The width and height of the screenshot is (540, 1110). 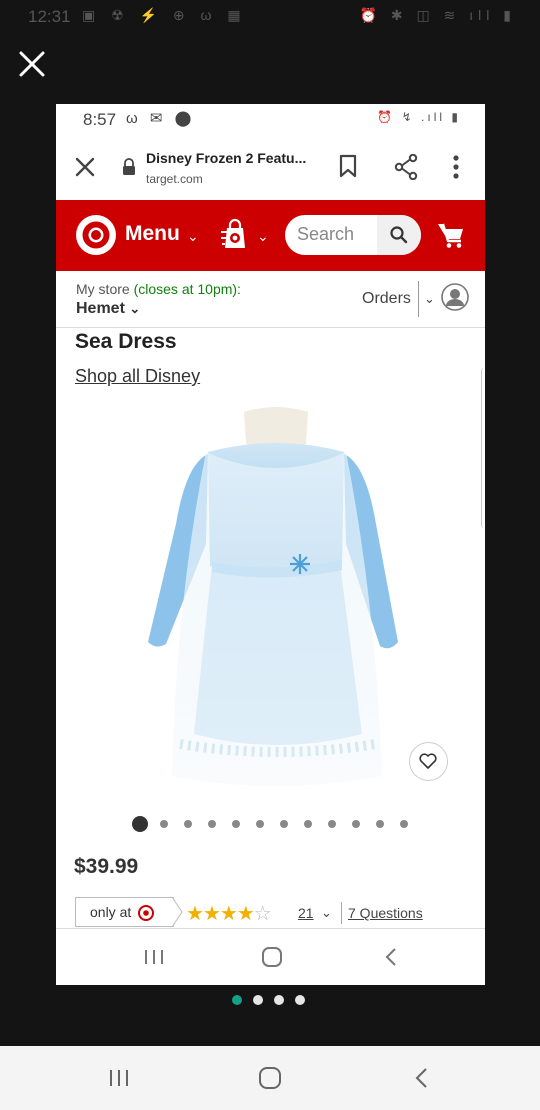 What do you see at coordinates (270, 167) in the screenshot?
I see `browser-toolbar: Disney Frozen 2 Featu... target.com` at bounding box center [270, 167].